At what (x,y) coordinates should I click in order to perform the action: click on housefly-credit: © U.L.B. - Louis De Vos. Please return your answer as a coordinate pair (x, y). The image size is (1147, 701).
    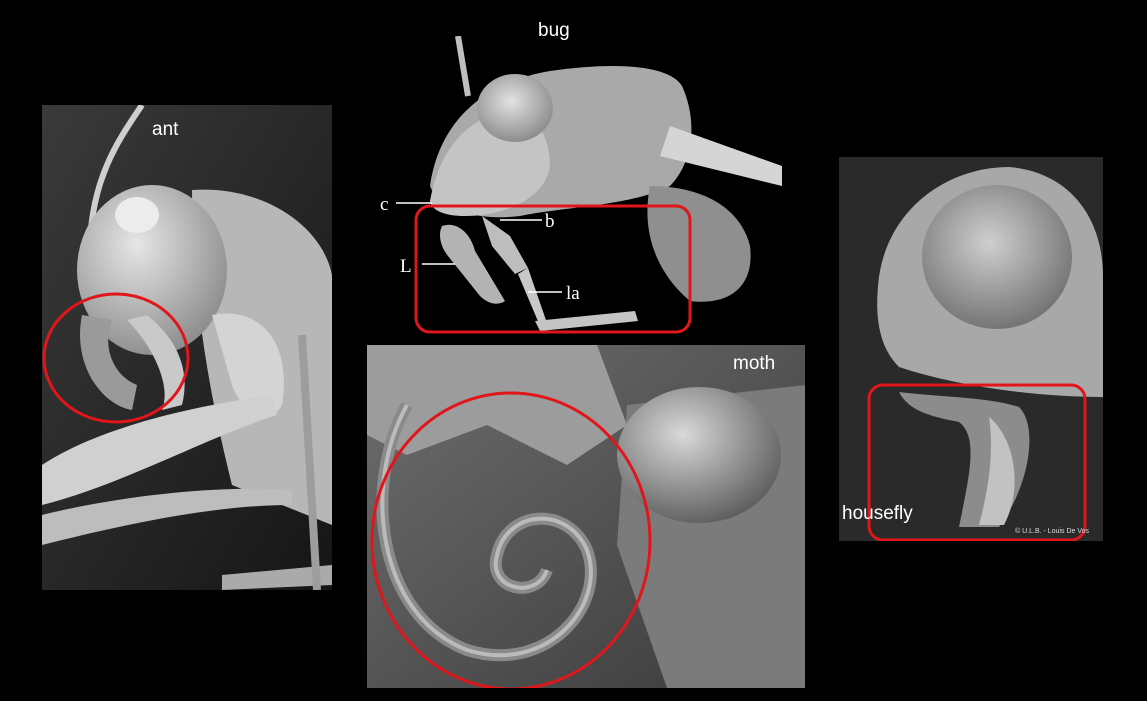
    Looking at the image, I should click on (1052, 531).